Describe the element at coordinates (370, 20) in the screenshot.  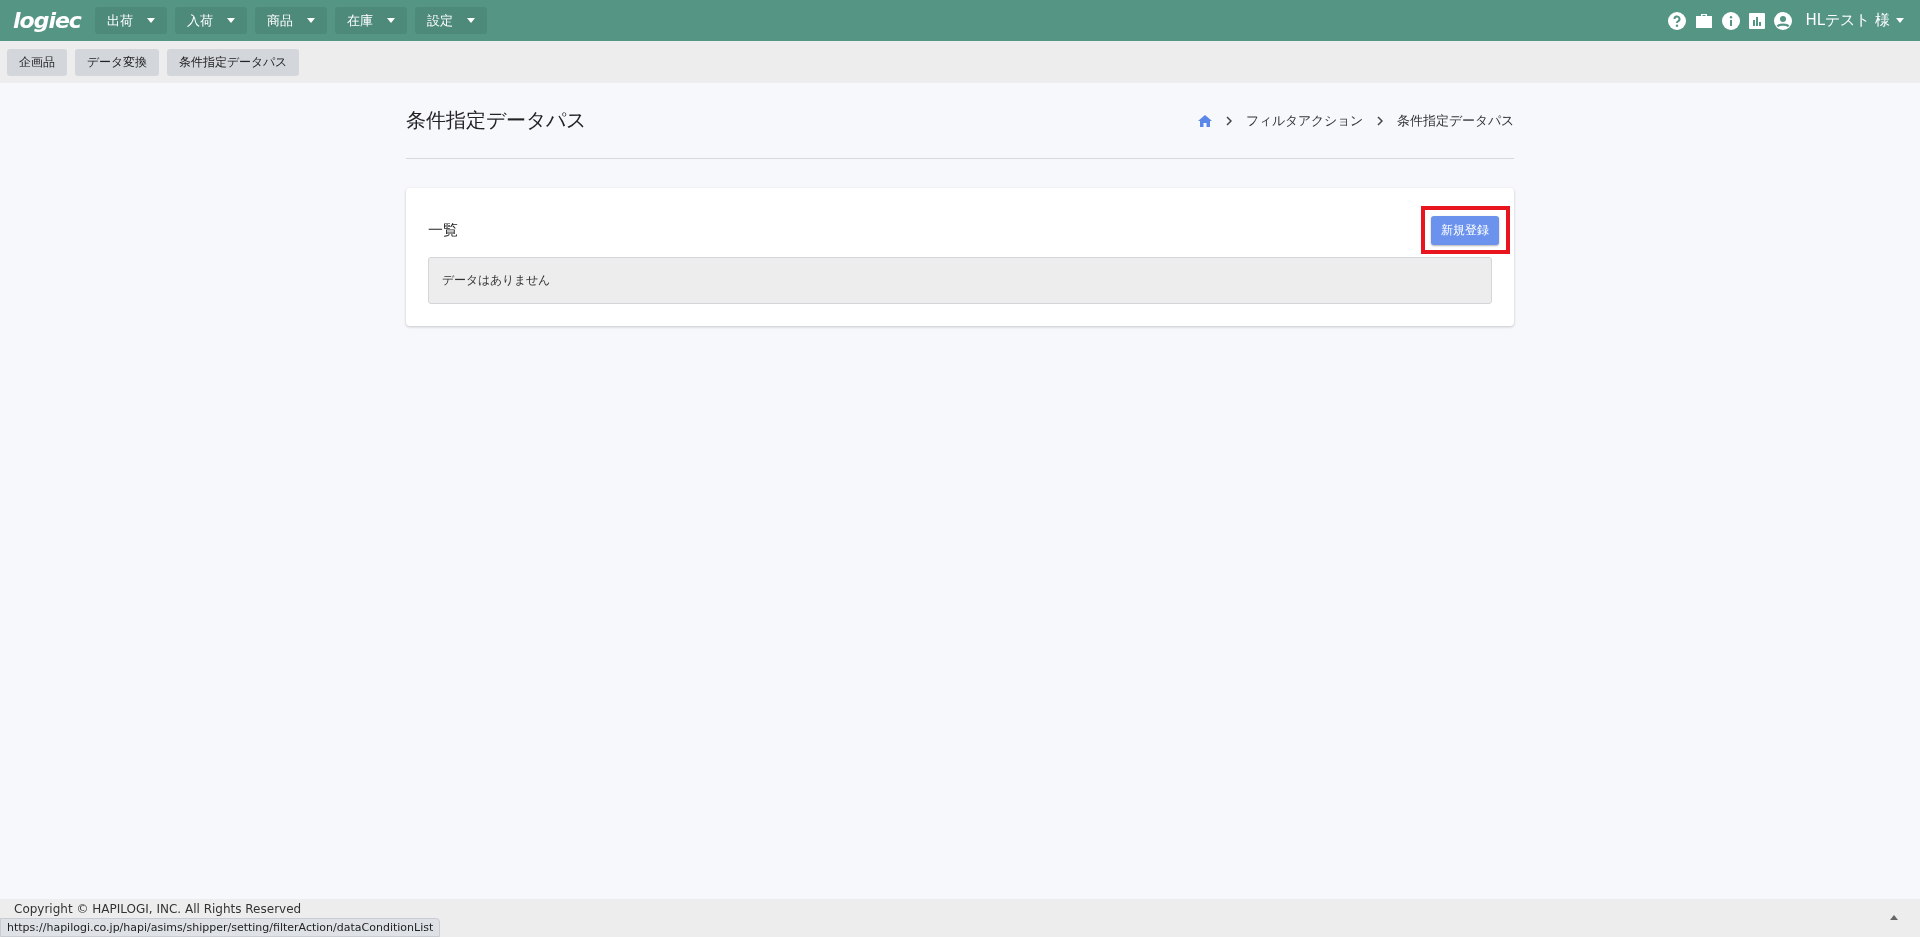
I see `nav-menu: 在庫` at that location.